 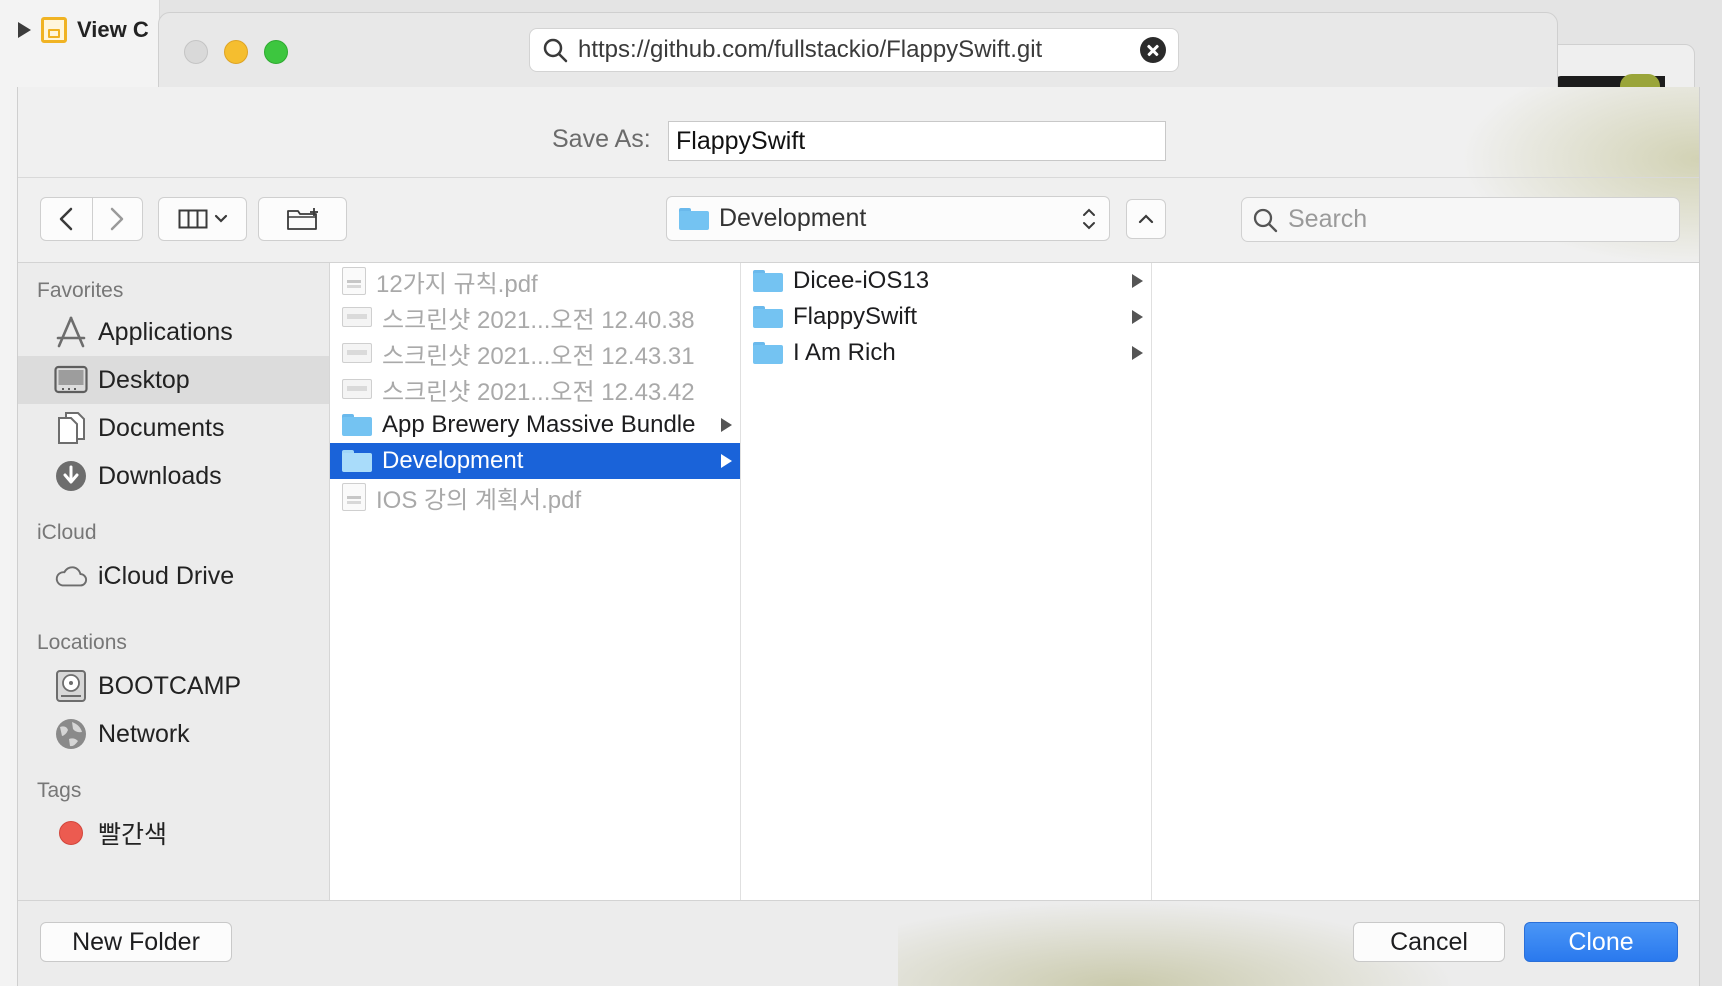 I want to click on sidebar-item-icloud-drive: iCloud Drive, so click(x=173, y=576).